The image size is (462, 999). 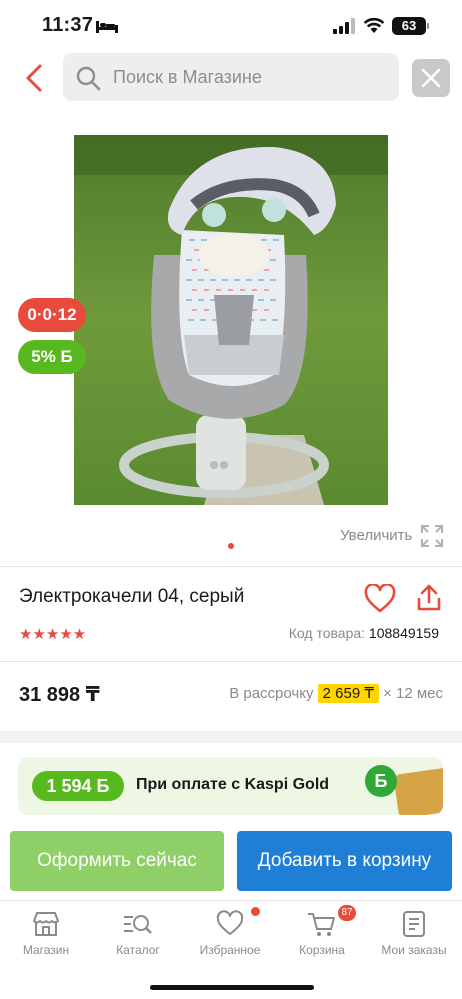 What do you see at coordinates (271, 693) in the screenshot?
I see `installment-label: В рассрочку` at bounding box center [271, 693].